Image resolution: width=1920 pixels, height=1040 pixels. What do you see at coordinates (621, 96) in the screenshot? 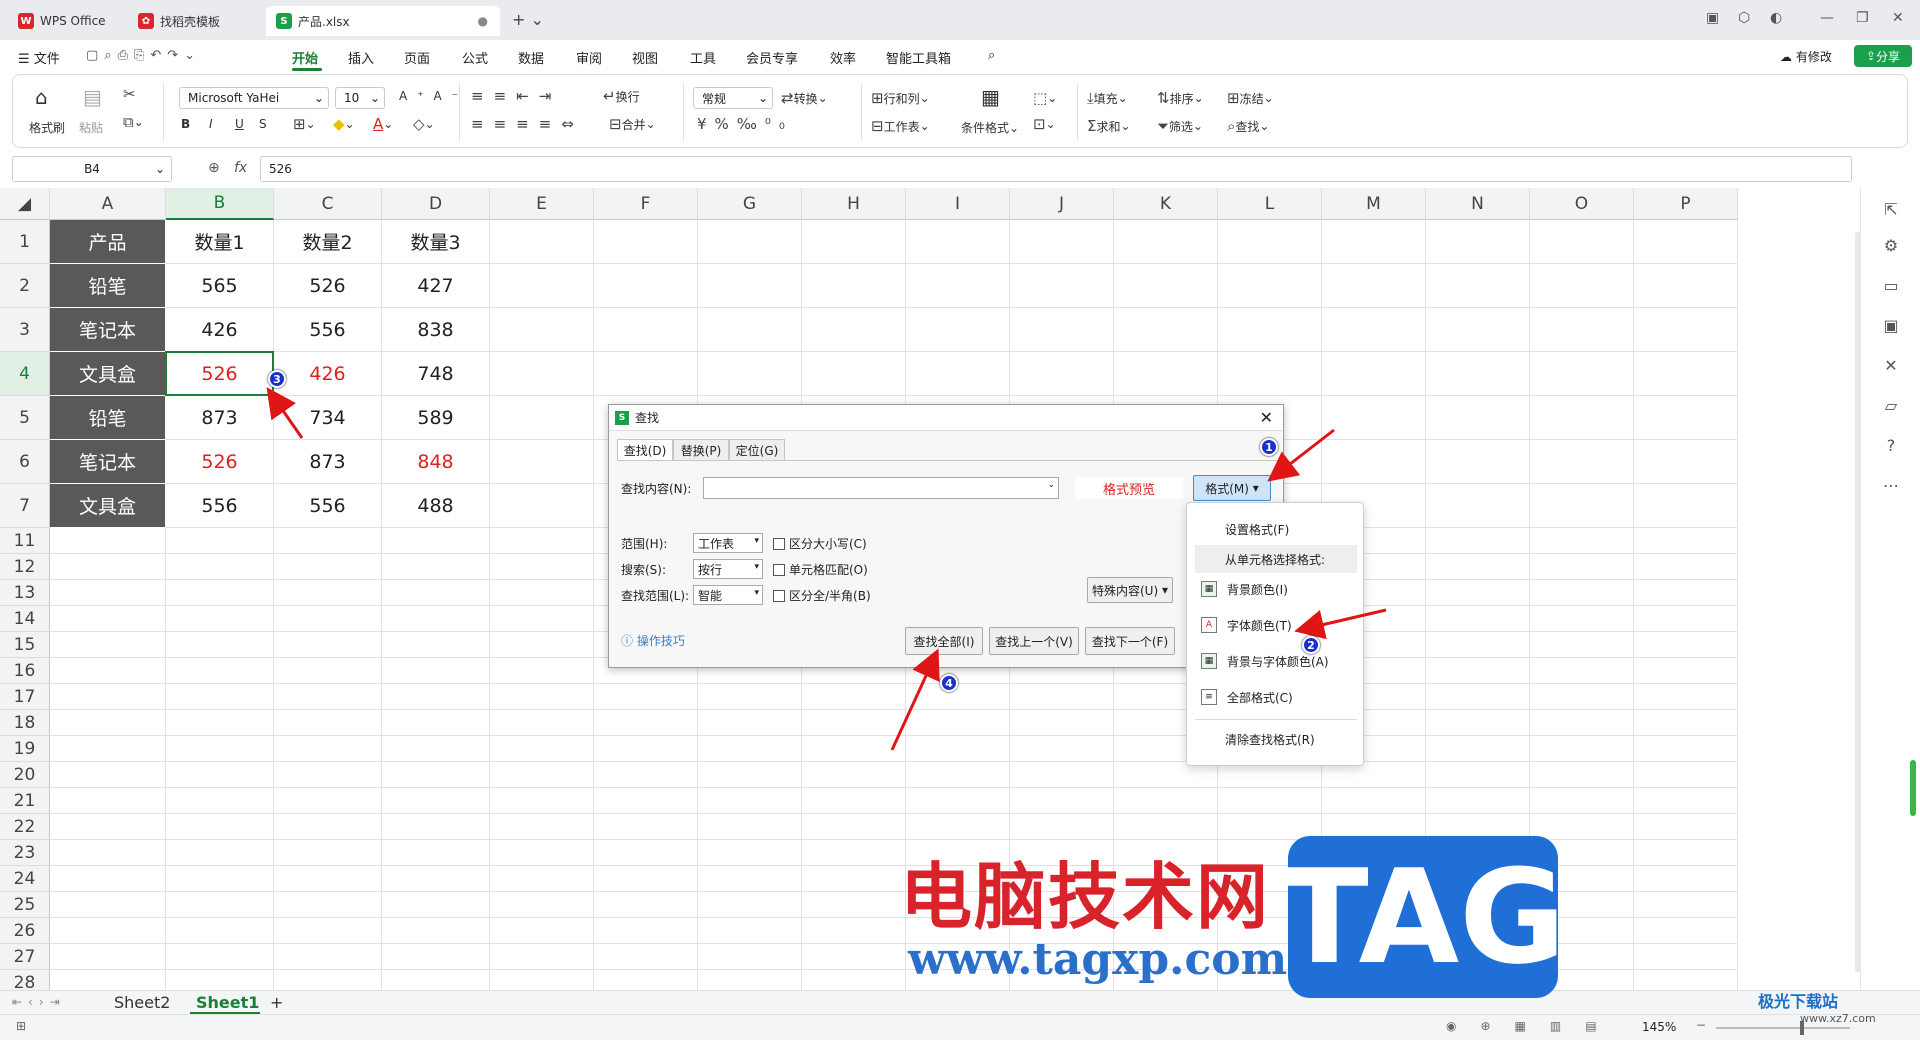
I see `wrap-button: ↵ 换行` at bounding box center [621, 96].